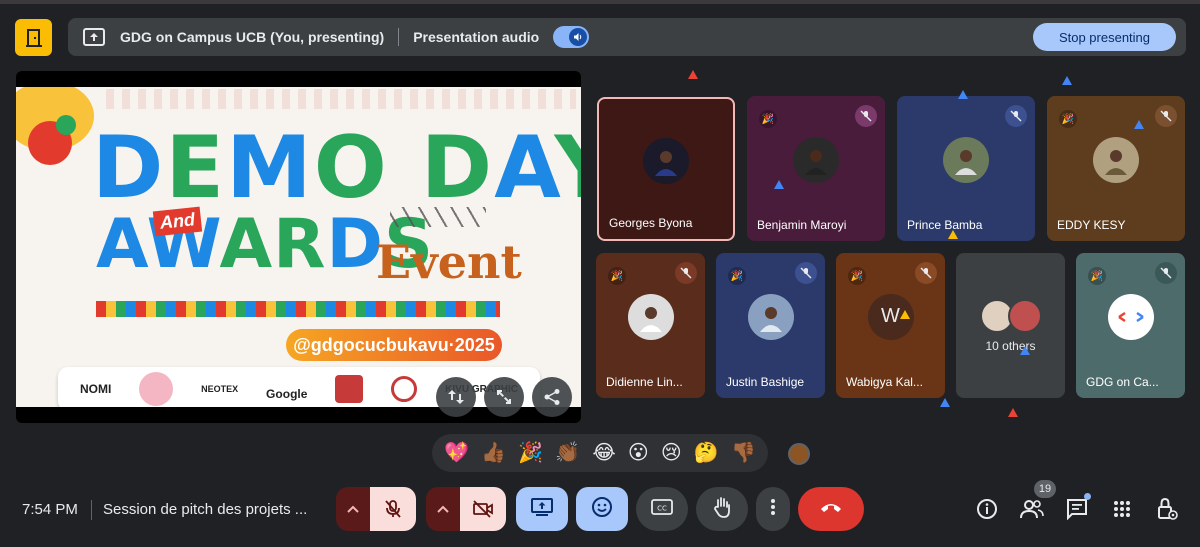 Image resolution: width=1200 pixels, height=547 pixels. I want to click on participant-tile: Georges Byona, so click(666, 169).